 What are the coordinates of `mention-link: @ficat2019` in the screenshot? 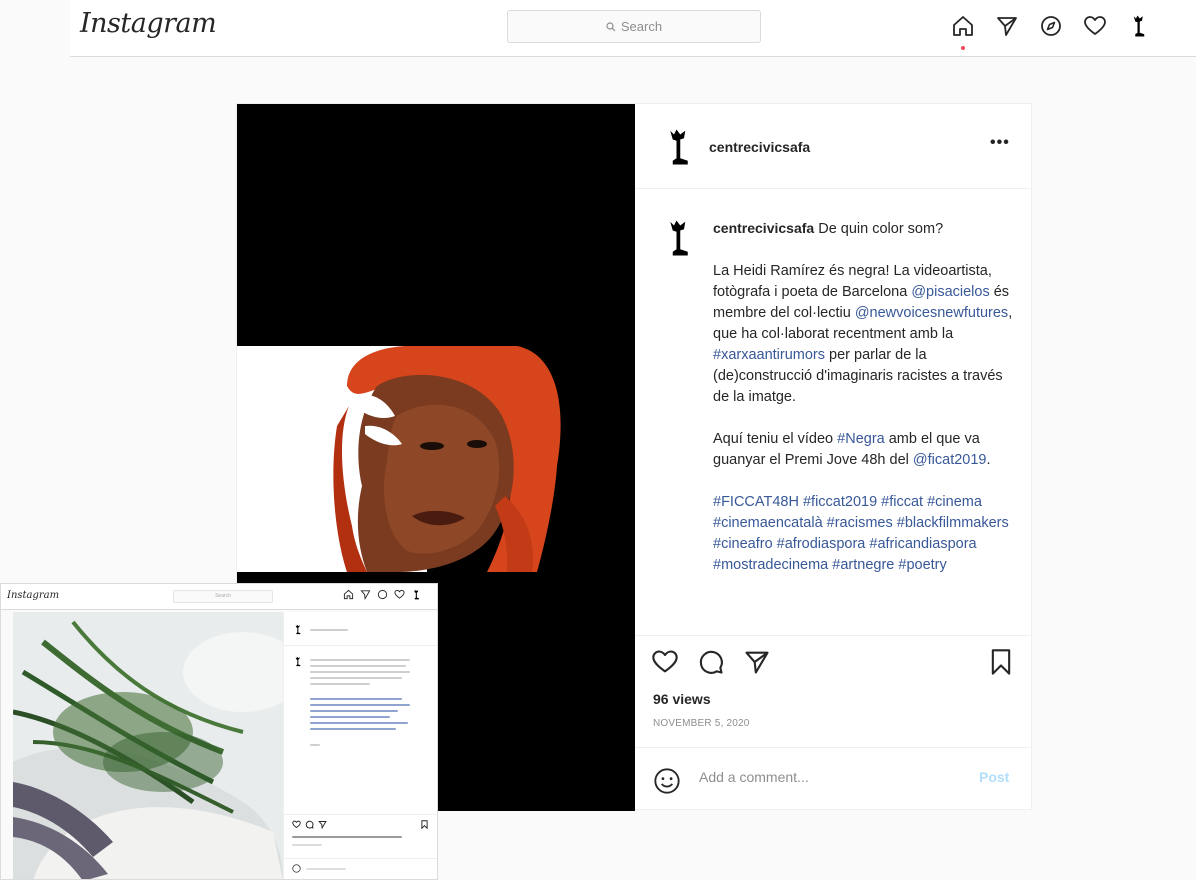 It's located at (950, 460).